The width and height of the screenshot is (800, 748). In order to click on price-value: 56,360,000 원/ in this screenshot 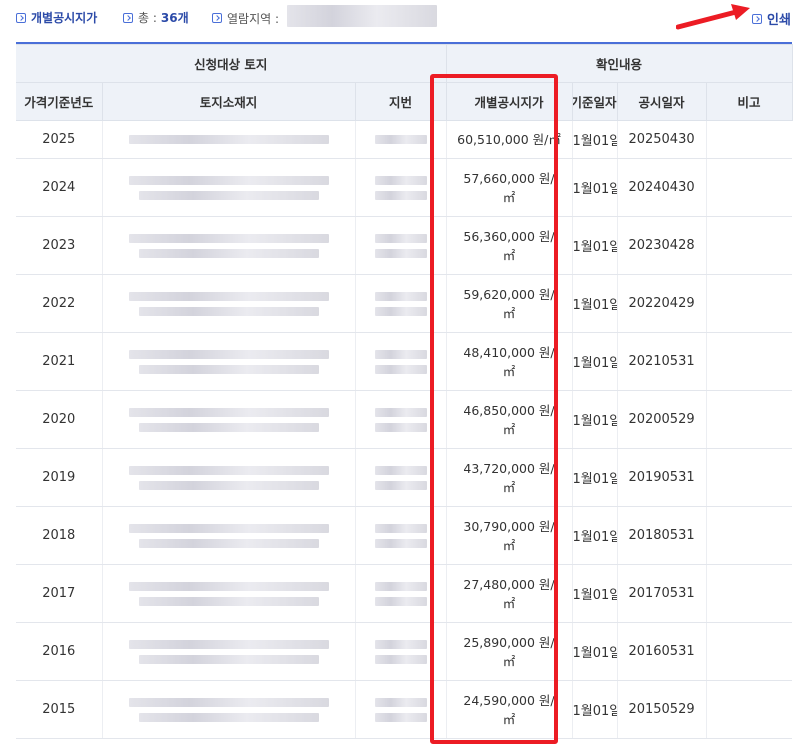, I will do `click(509, 236)`.